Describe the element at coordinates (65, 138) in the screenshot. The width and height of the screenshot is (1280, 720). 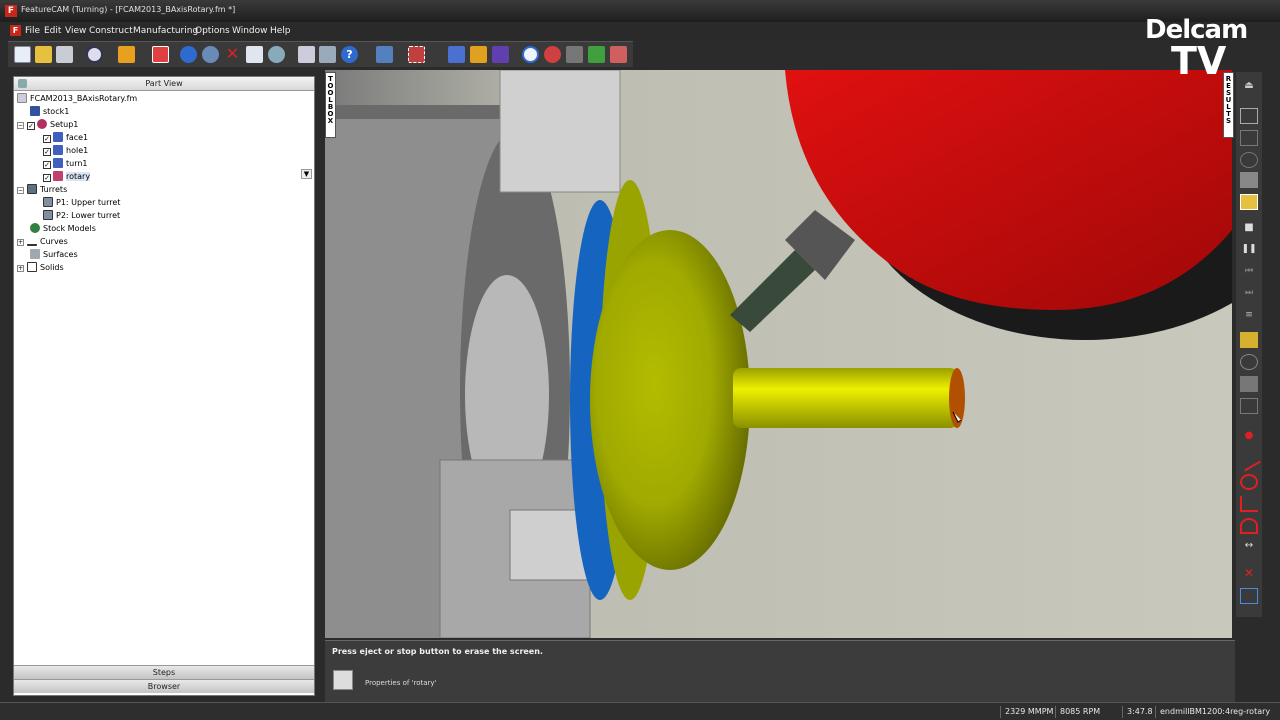
I see `tree-item-face: ✓ face1` at that location.